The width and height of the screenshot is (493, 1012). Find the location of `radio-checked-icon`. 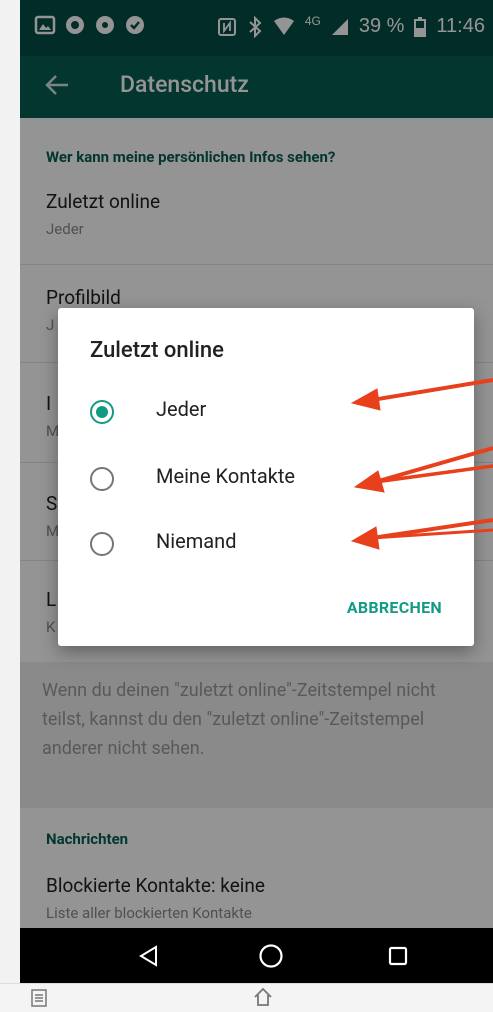

radio-checked-icon is located at coordinates (102, 412).